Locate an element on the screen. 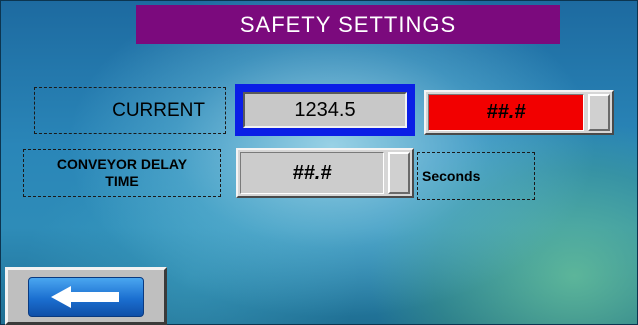 This screenshot has width=638, height=325. conveyor-delay-unit-text: Seconds is located at coordinates (451, 176).